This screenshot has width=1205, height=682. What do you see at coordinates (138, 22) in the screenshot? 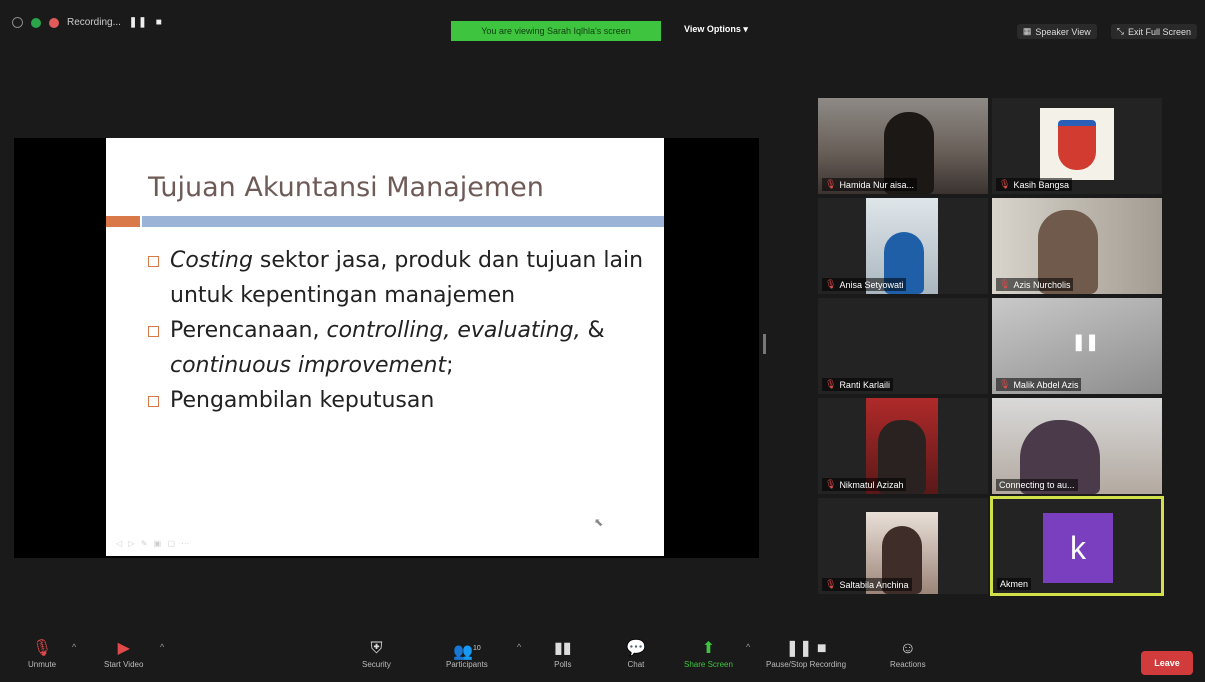
I see `pause-recording-icon: ❚❚` at bounding box center [138, 22].